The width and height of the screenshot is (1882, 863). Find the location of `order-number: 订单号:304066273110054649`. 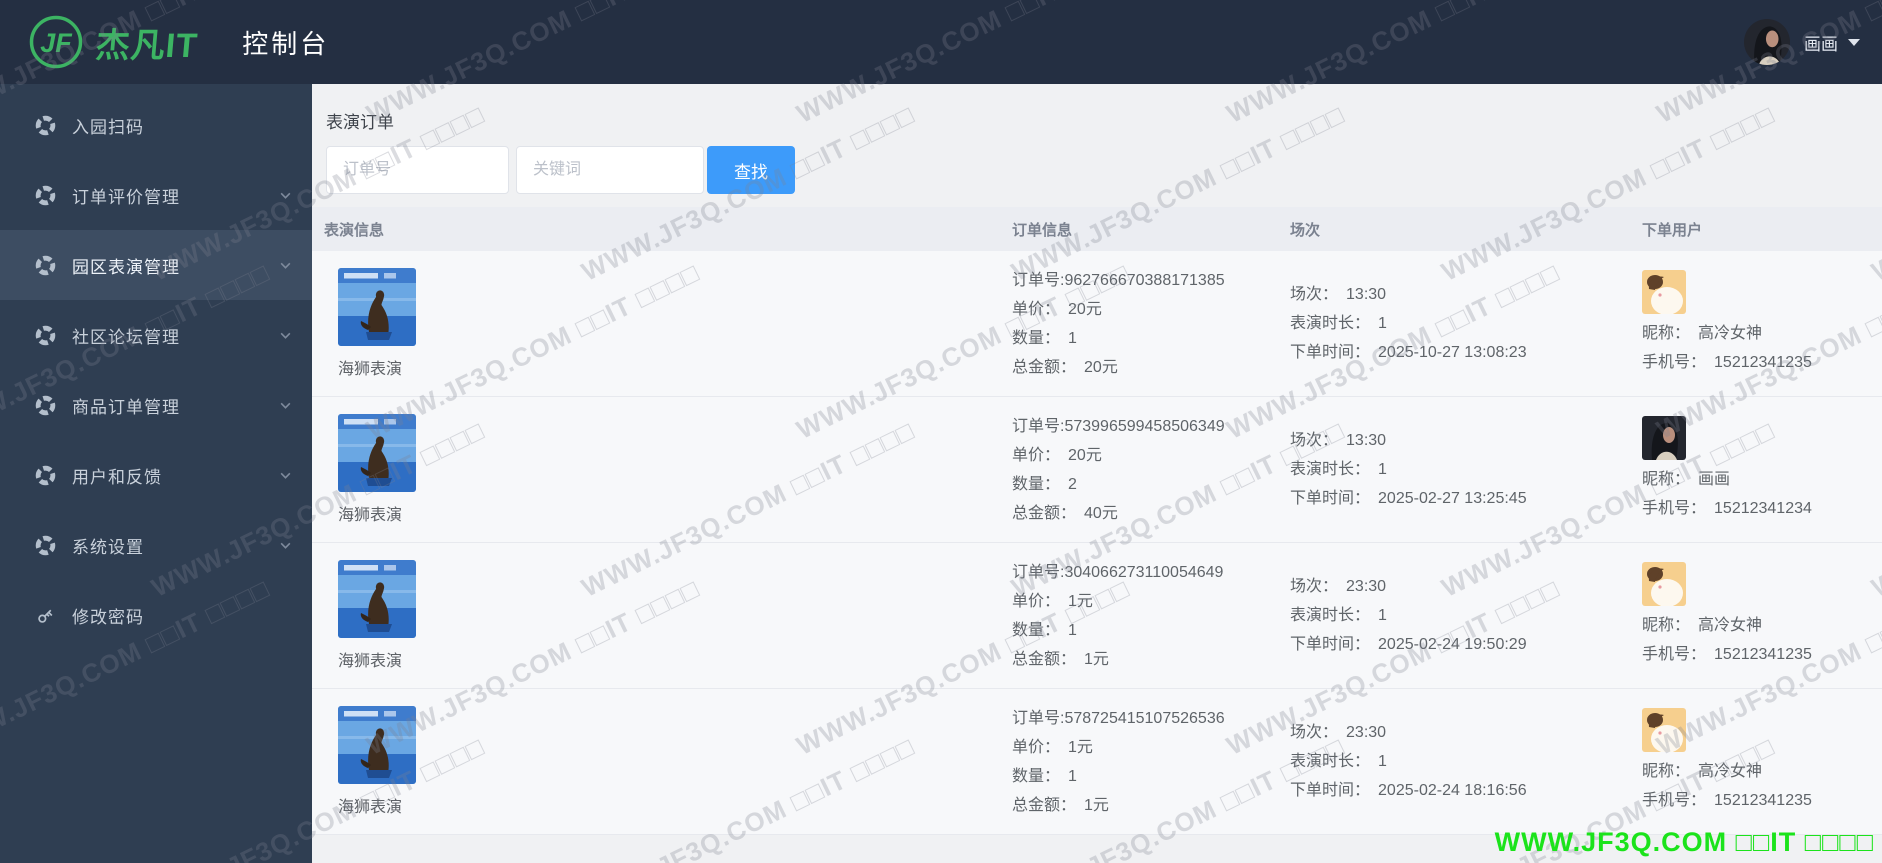

order-number: 订单号:304066273110054649 is located at coordinates (1118, 572).